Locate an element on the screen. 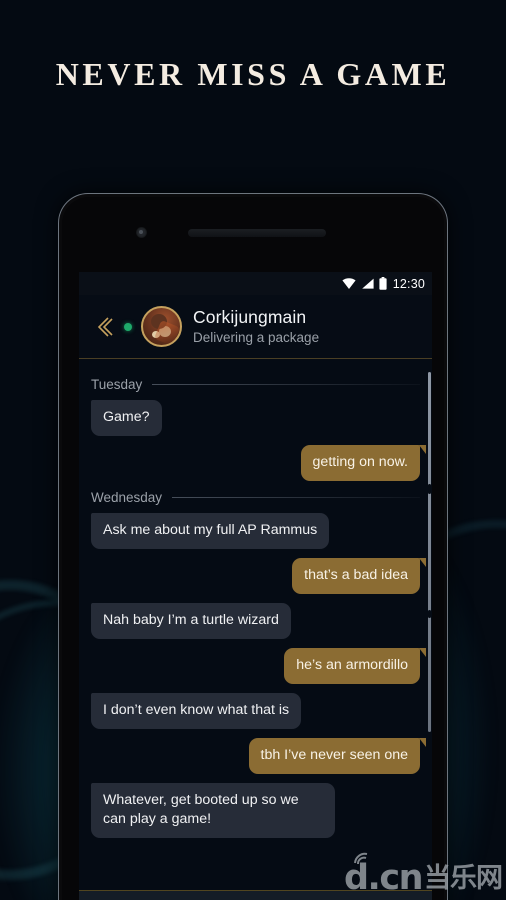 This screenshot has height=900, width=506. status-clock: 12:30 is located at coordinates (408, 283).